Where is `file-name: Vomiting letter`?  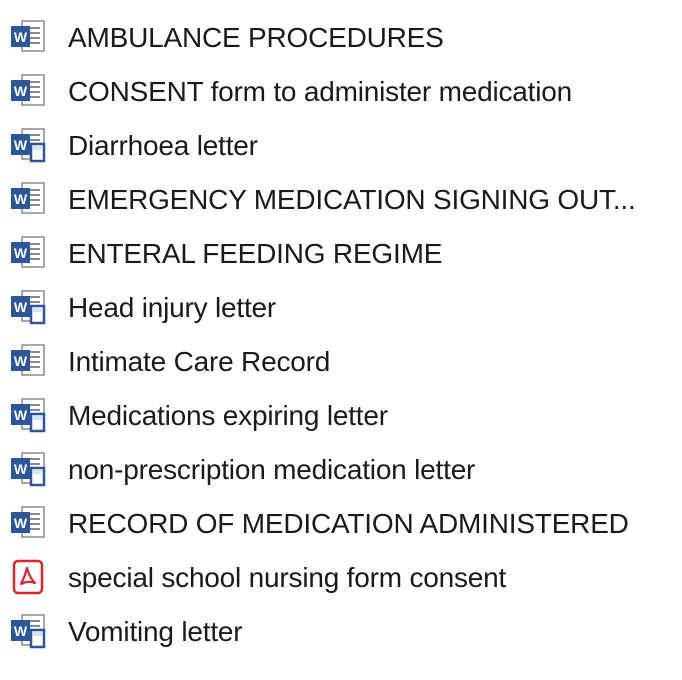
file-name: Vomiting letter is located at coordinates (155, 631).